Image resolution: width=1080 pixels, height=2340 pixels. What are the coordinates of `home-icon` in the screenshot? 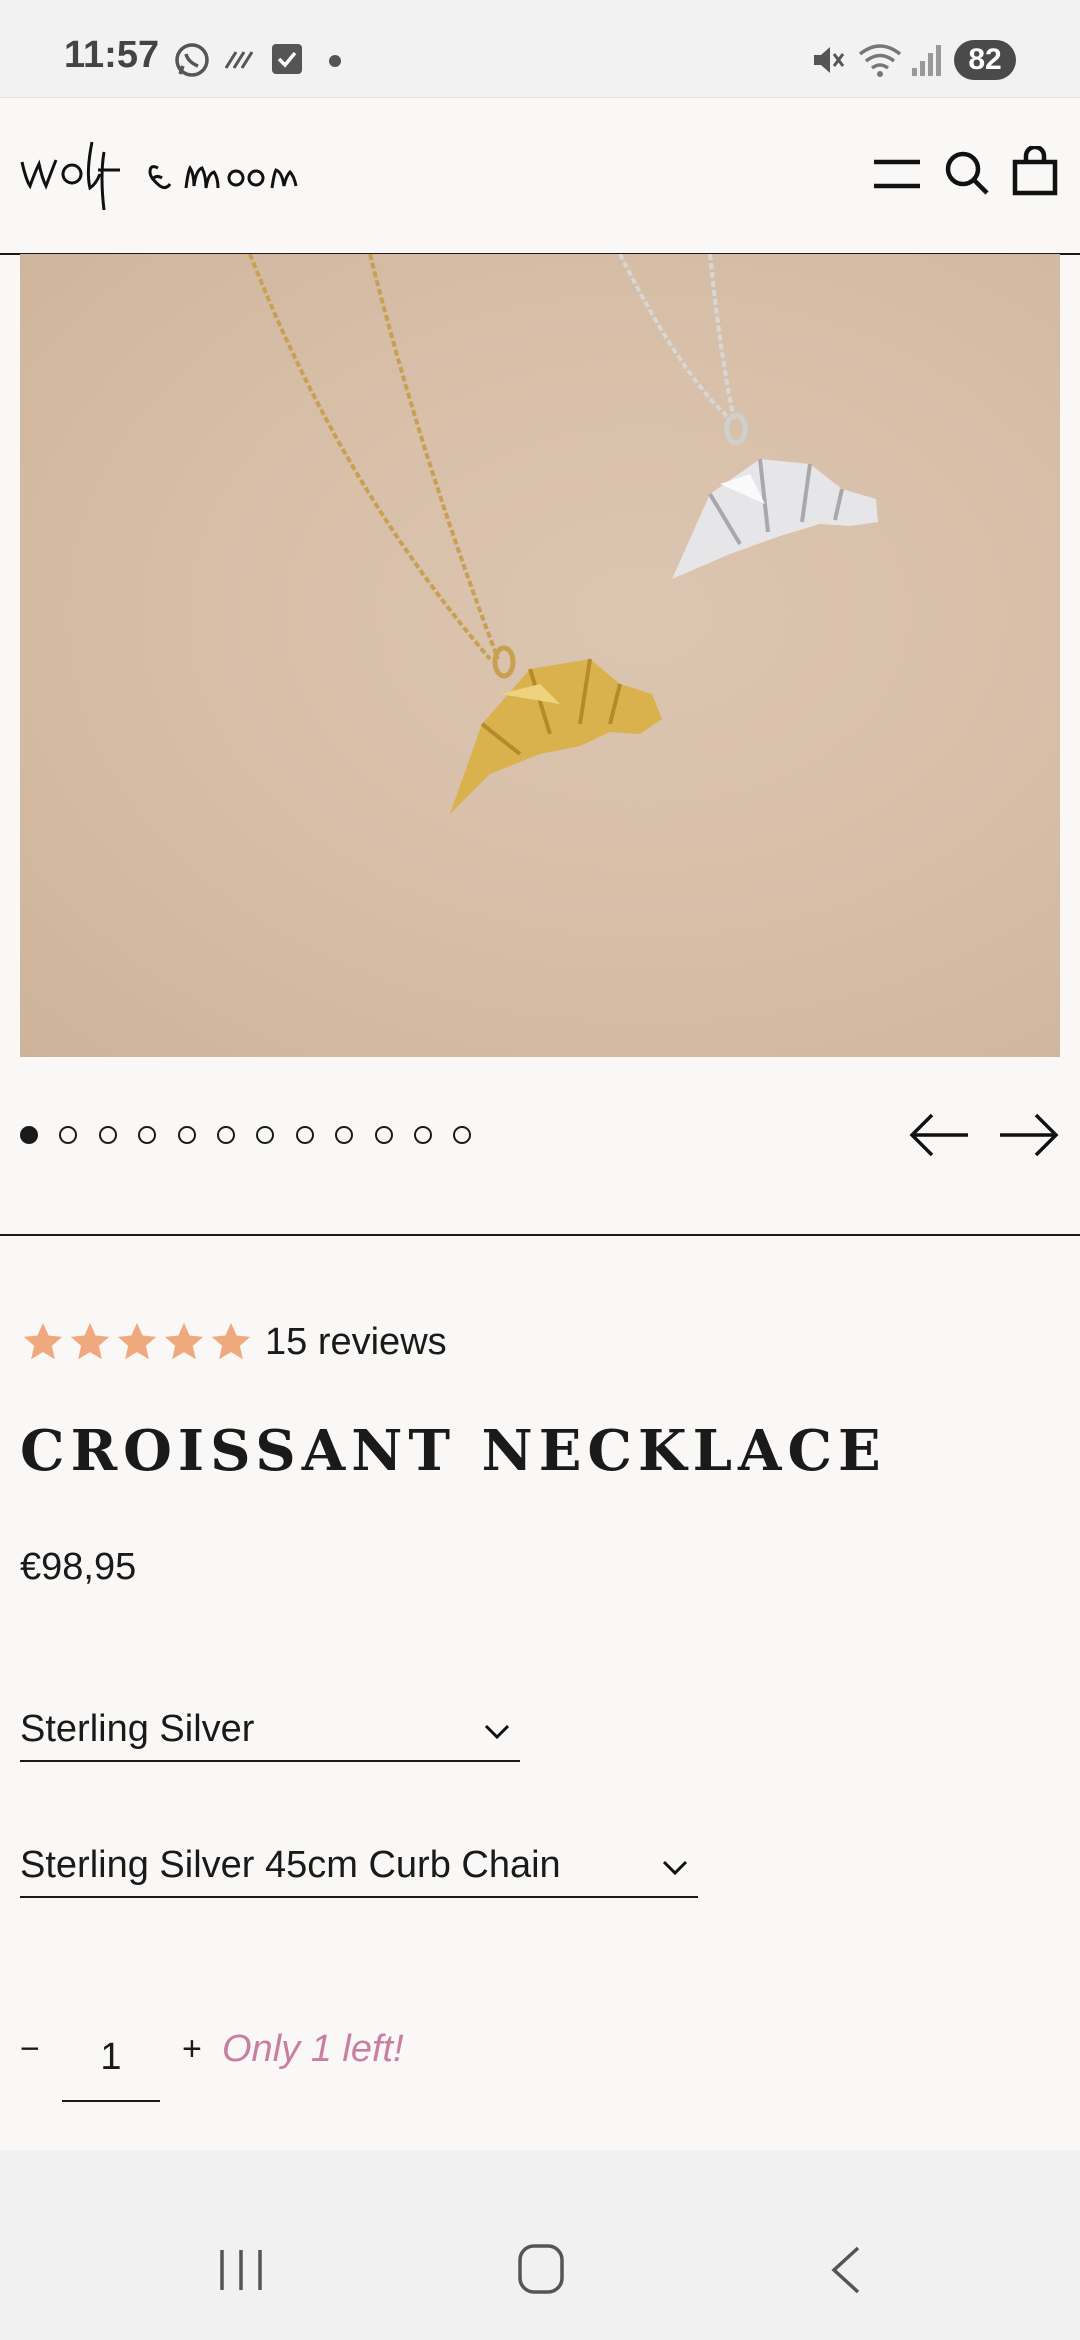 It's located at (541, 2269).